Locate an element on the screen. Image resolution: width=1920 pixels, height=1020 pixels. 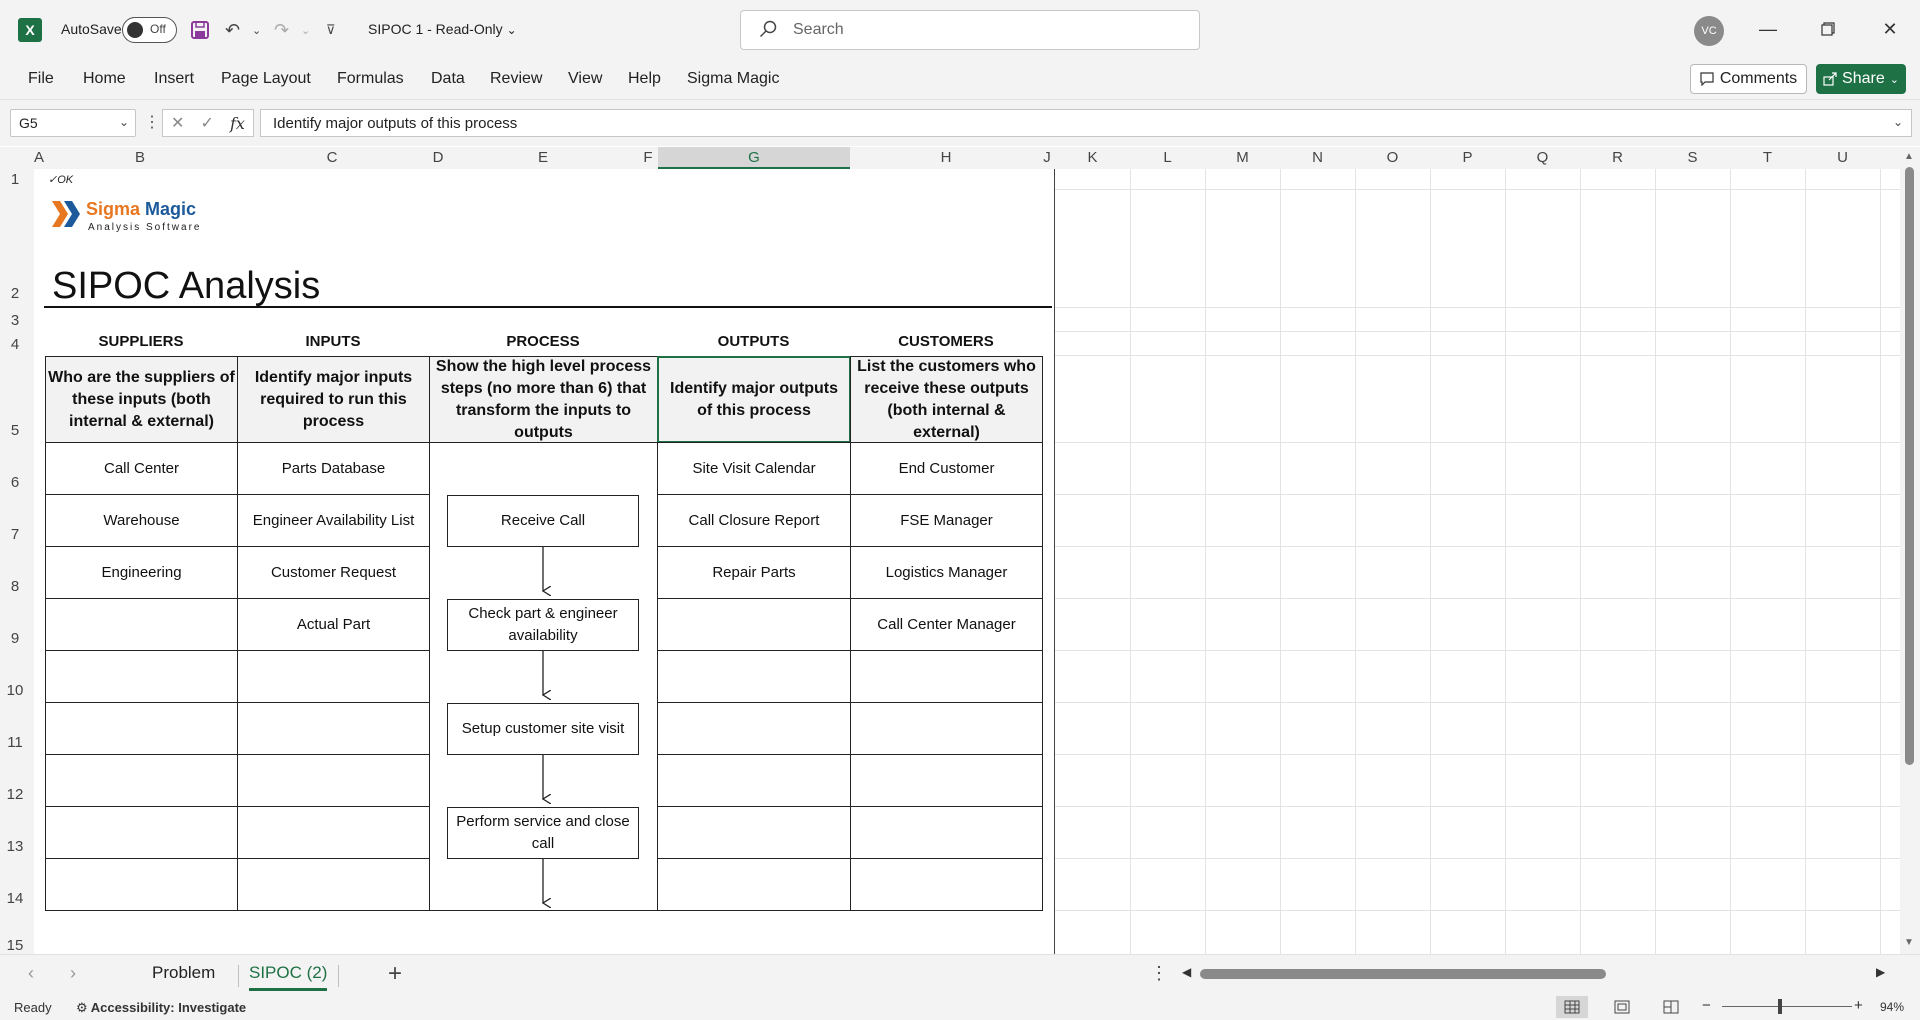
row-header-3: 3 is located at coordinates (15, 320).